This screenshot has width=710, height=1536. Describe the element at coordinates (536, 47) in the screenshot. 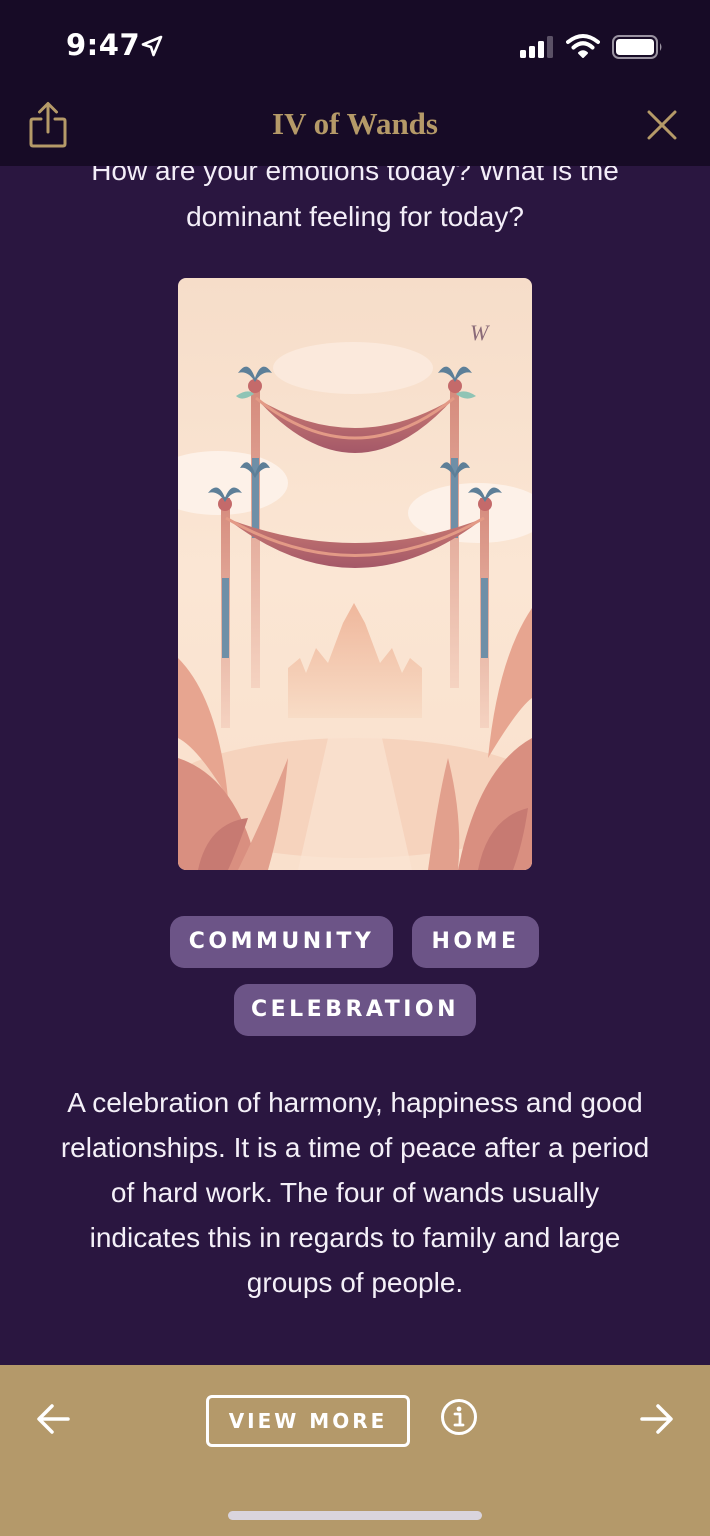

I see `cellular-signal-icon` at that location.